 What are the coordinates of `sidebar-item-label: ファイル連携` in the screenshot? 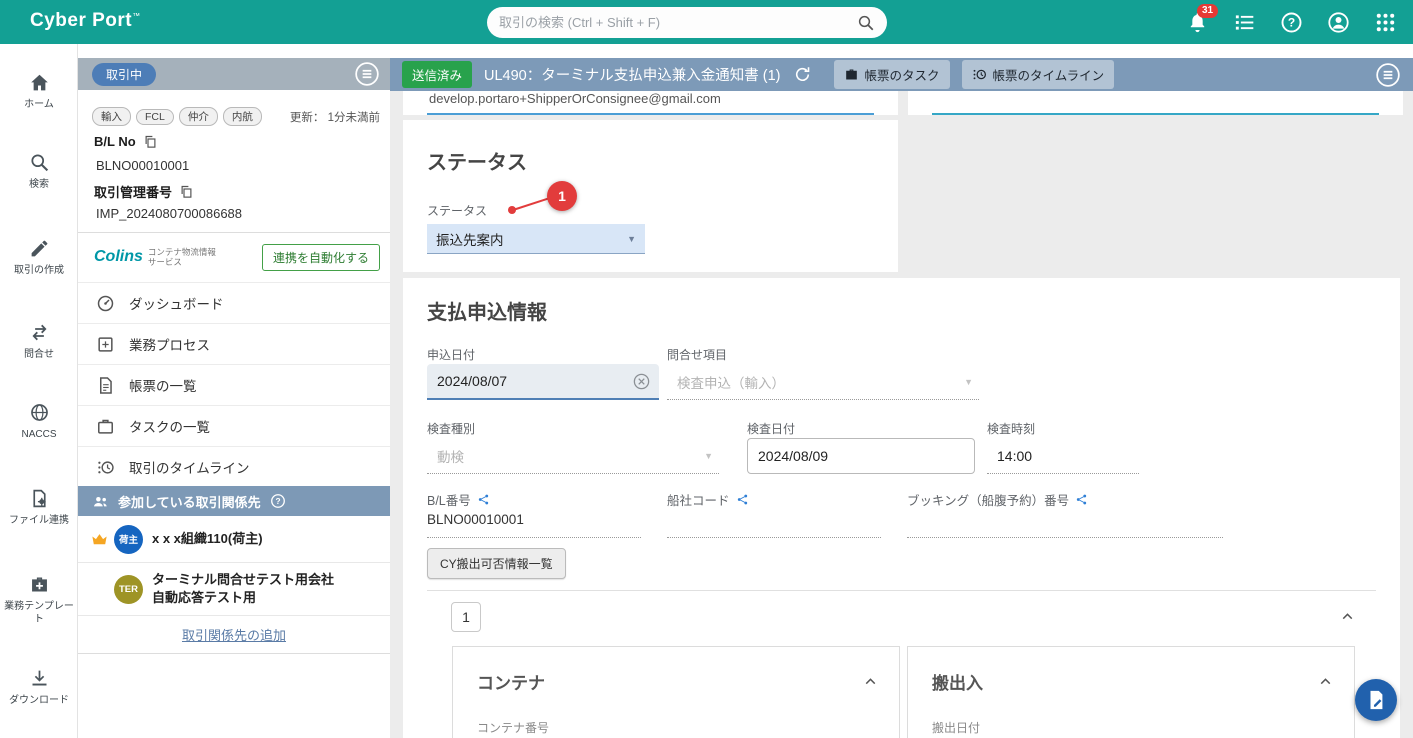 It's located at (39, 520).